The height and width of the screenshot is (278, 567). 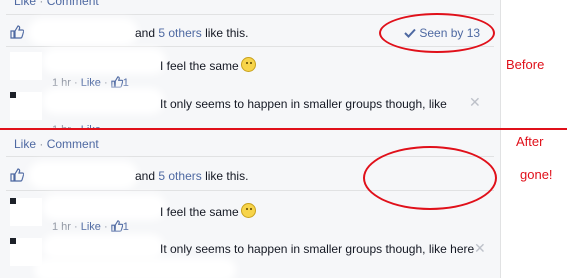 I want to click on before-label: Before, so click(x=525, y=64).